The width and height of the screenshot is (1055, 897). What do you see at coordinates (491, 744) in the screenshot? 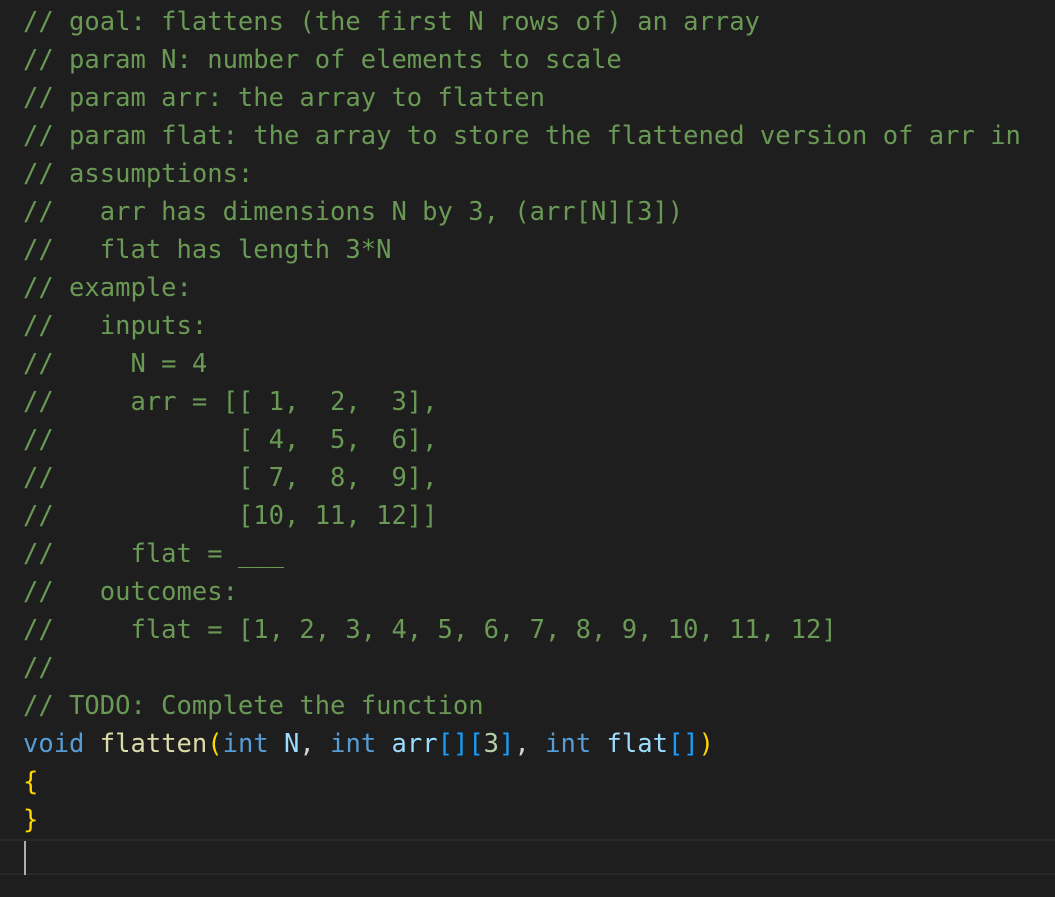
I see `array-dim-value: 3` at bounding box center [491, 744].